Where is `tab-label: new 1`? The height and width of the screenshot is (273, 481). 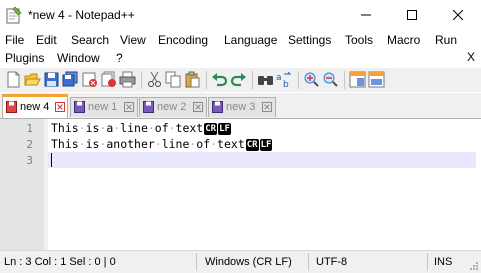
tab-label: new 1 is located at coordinates (103, 107).